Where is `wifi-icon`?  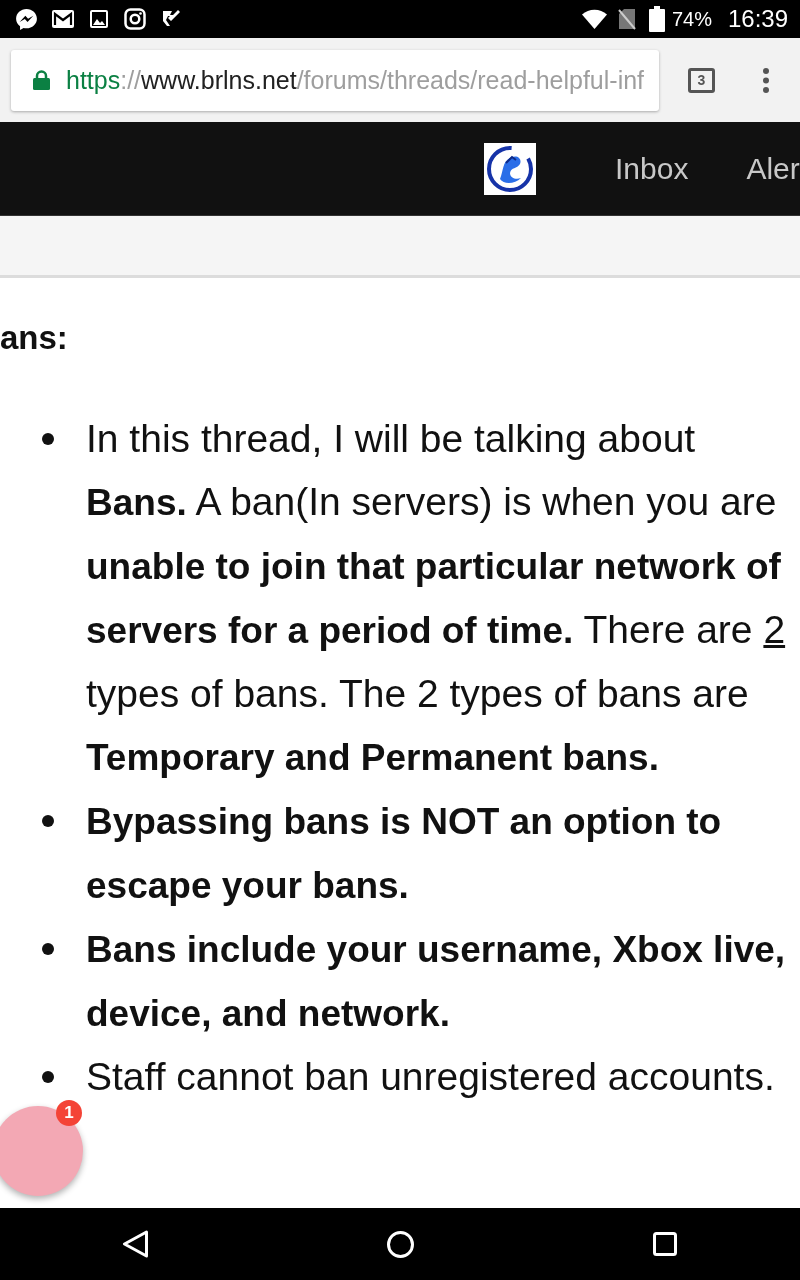 wifi-icon is located at coordinates (594, 19).